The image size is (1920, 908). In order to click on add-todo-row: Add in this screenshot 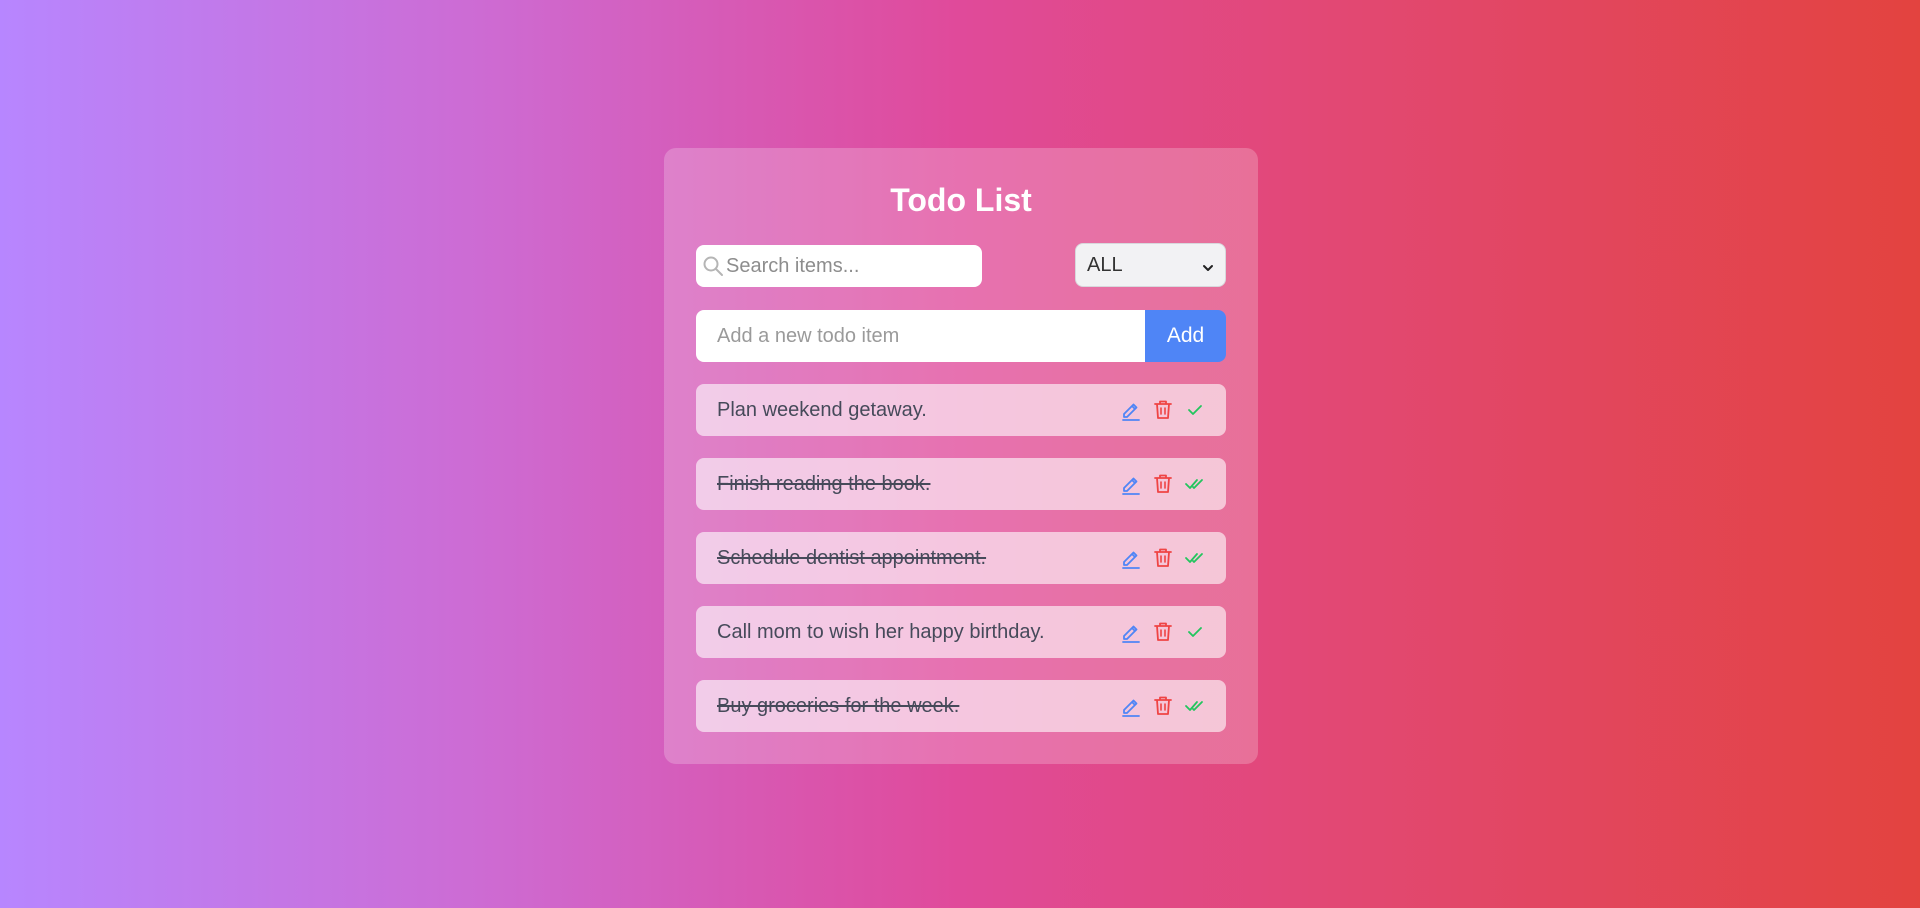, I will do `click(961, 336)`.